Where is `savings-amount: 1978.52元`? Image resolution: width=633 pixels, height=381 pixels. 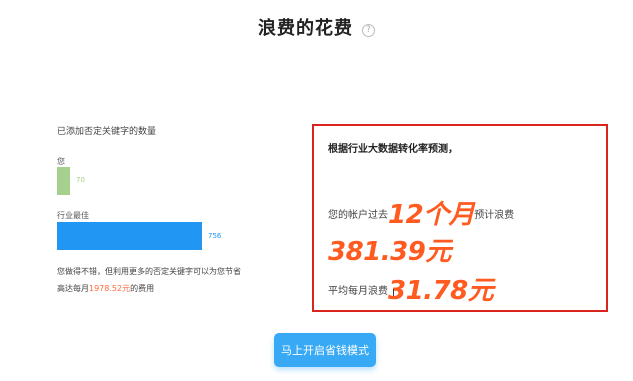 savings-amount: 1978.52元 is located at coordinates (110, 288).